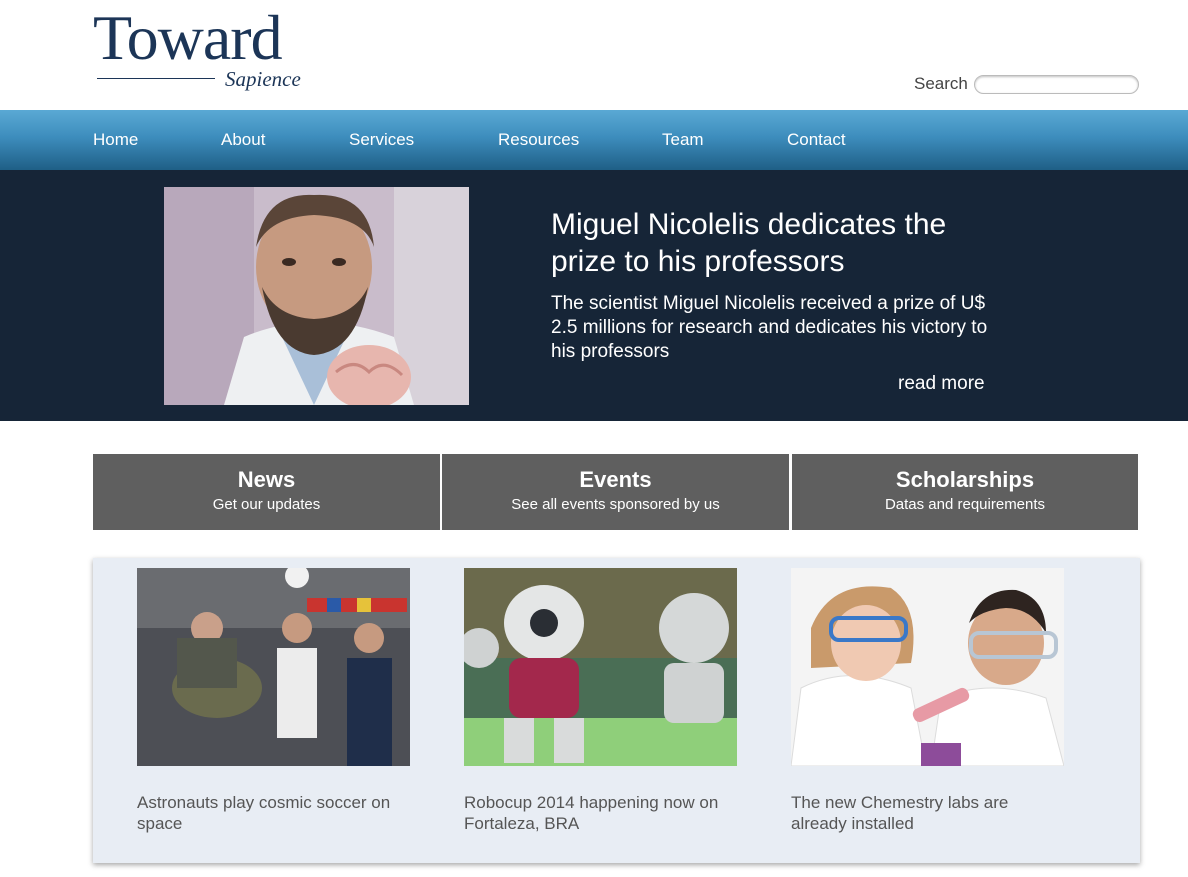  I want to click on site-logo: Toward Sapience, so click(203, 51).